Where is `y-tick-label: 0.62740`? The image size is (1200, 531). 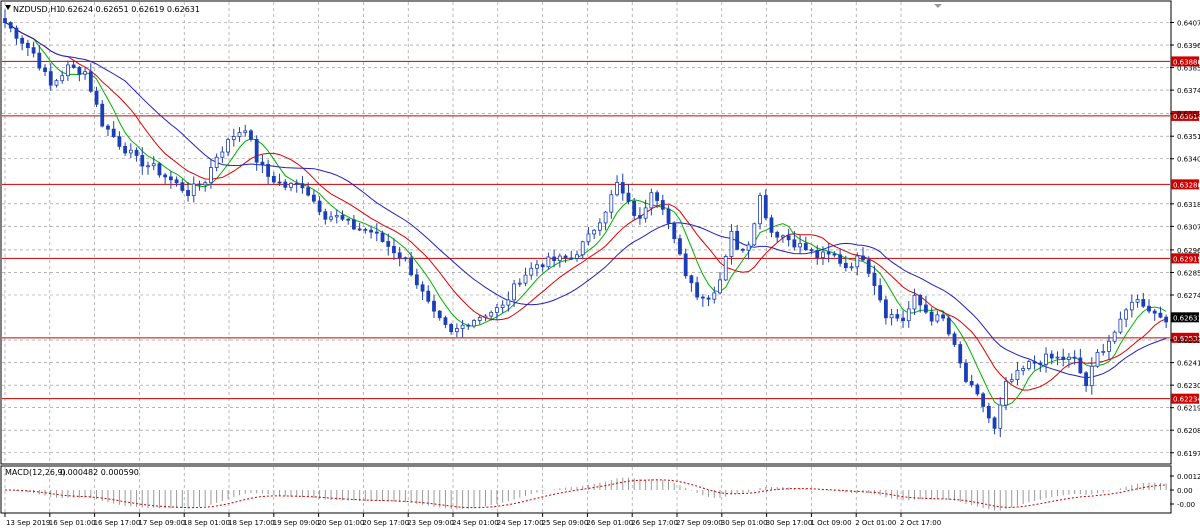
y-tick-label: 0.62740 is located at coordinates (1188, 296).